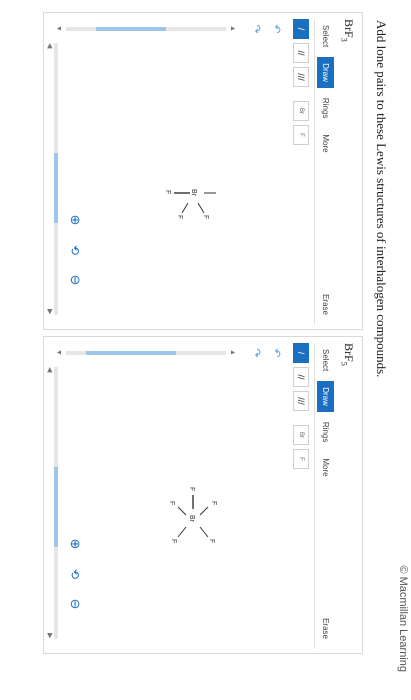  What do you see at coordinates (344, 39) in the screenshot?
I see `formula-subscript: 3` at bounding box center [344, 39].